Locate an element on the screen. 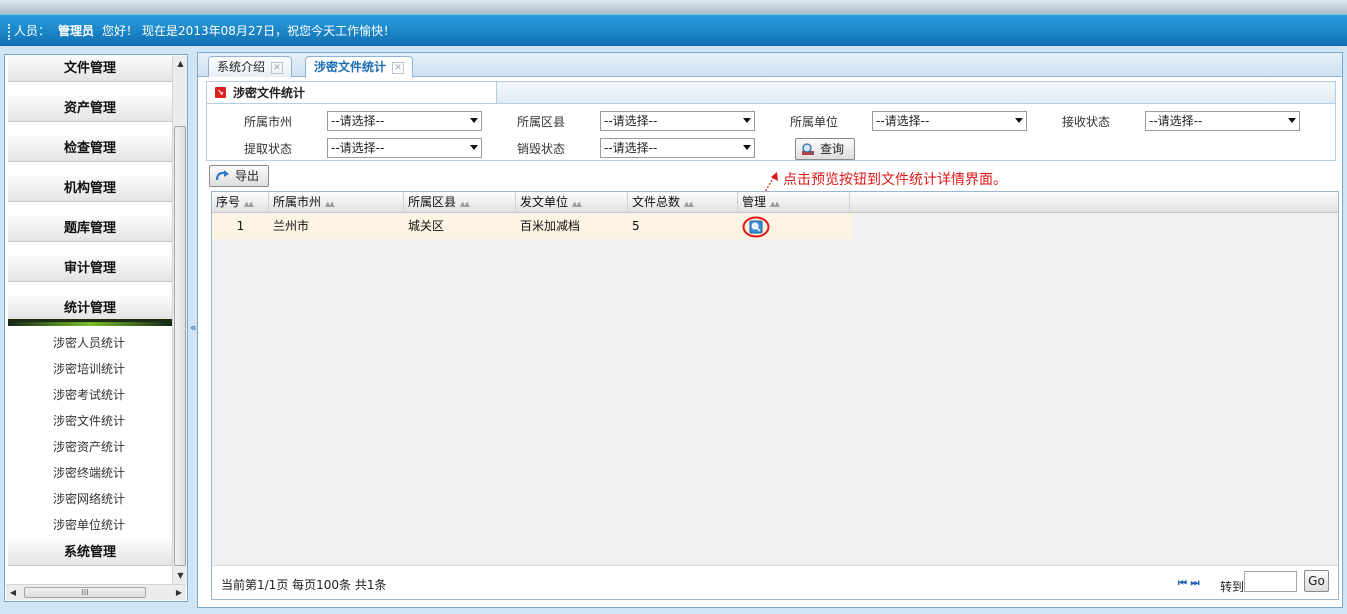  sidebar-item-network-stats: 涉密网络统计 is located at coordinates (89, 499).